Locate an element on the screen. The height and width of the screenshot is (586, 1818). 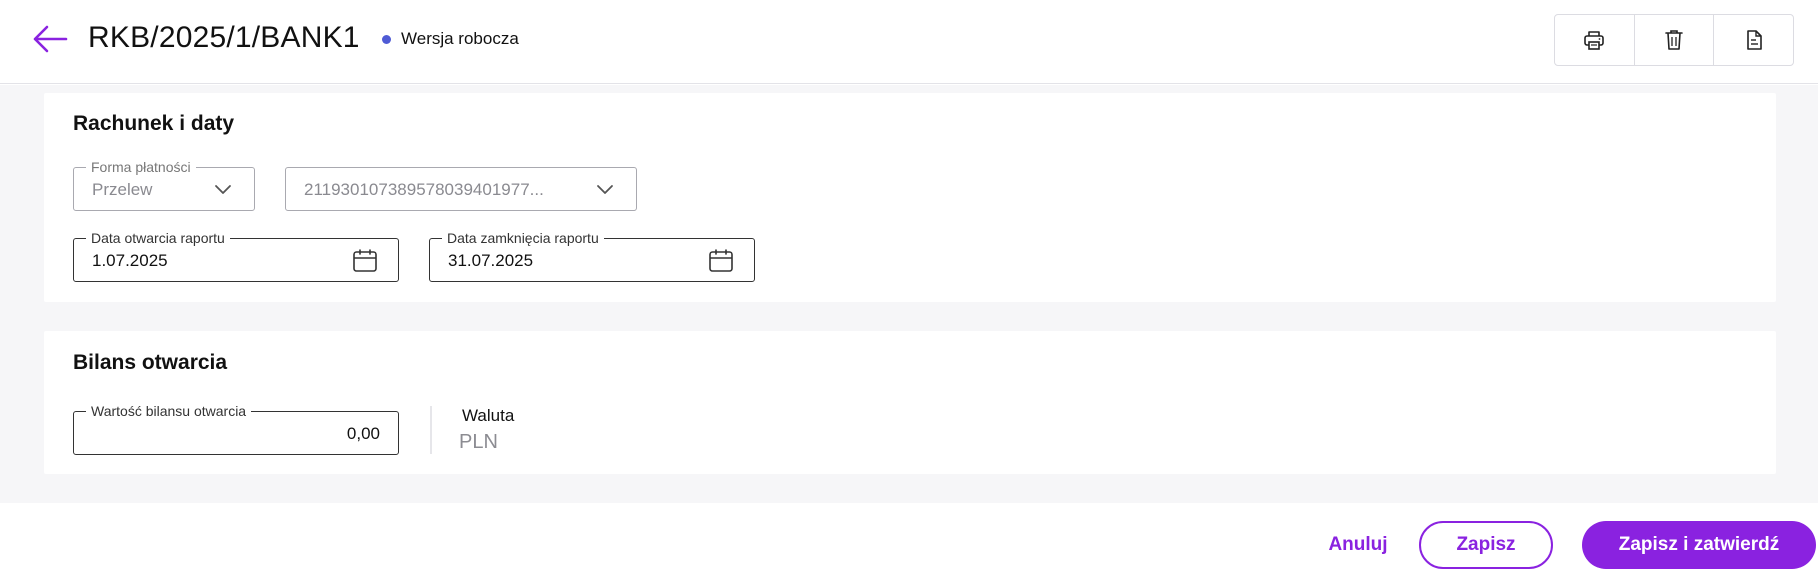
back-button is located at coordinates (50, 39).